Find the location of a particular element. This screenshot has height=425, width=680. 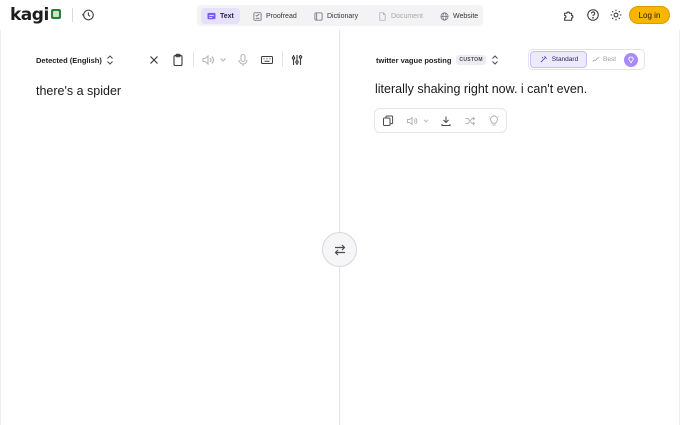

target-language-select: twitter vague posting CUSTOM is located at coordinates (437, 60).